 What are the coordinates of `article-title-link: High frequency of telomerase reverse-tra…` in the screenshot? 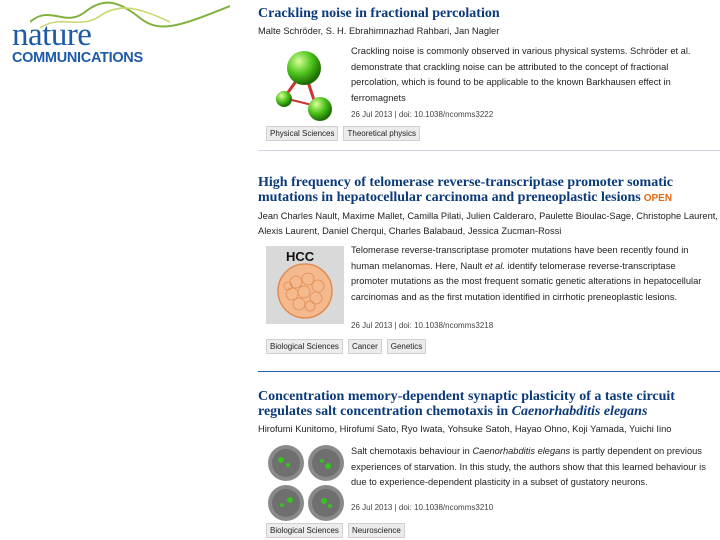 It's located at (489, 190).